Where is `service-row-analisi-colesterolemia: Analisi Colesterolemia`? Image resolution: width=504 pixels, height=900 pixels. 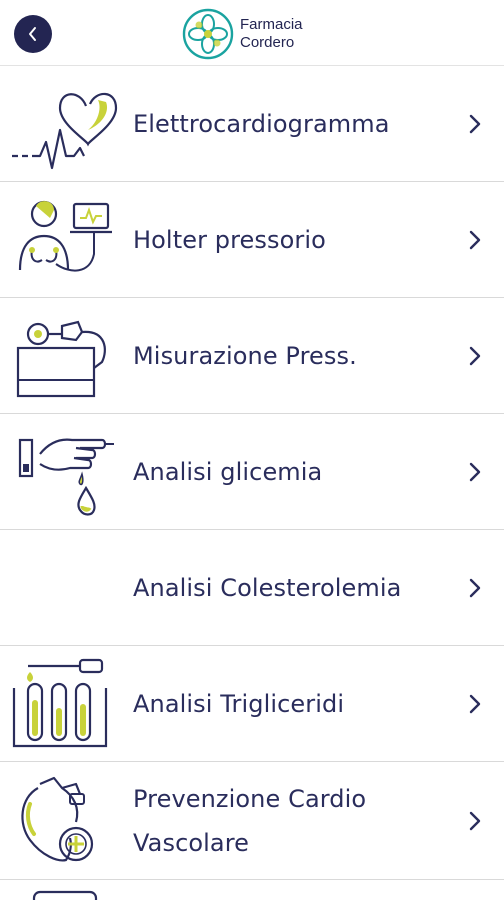 service-row-analisi-colesterolemia: Analisi Colesterolemia is located at coordinates (252, 588).